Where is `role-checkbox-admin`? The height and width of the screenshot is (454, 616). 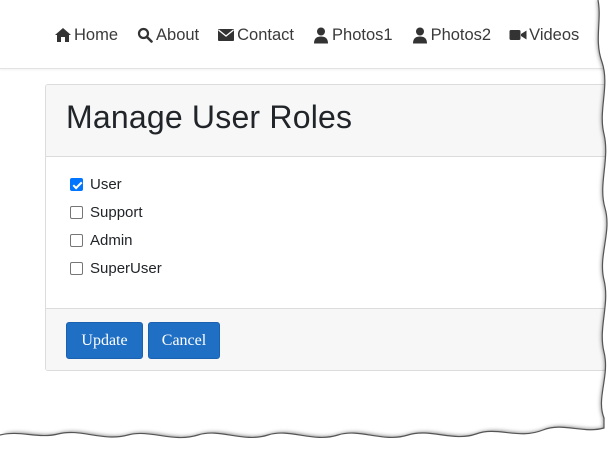 role-checkbox-admin is located at coordinates (76, 240).